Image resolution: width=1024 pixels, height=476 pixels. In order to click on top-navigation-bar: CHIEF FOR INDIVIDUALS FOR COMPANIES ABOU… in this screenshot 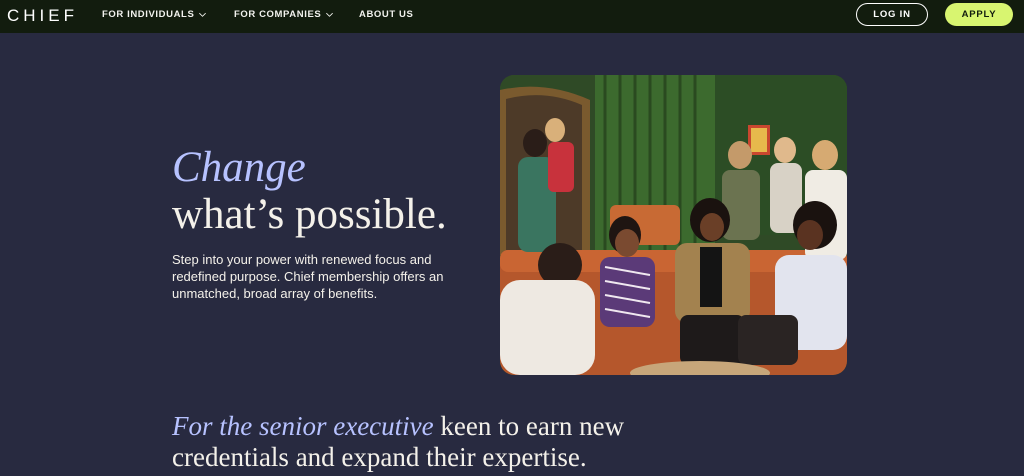, I will do `click(512, 16)`.